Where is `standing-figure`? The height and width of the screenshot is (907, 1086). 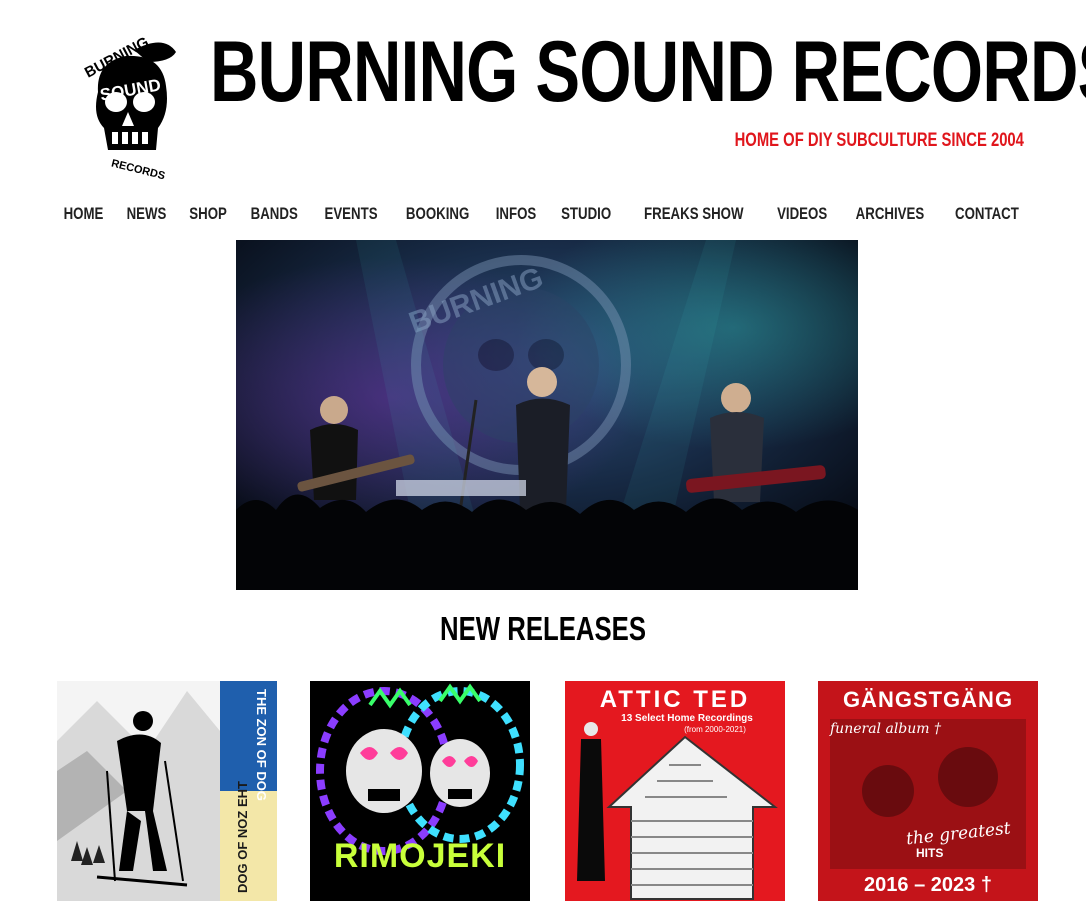
standing-figure is located at coordinates (591, 801).